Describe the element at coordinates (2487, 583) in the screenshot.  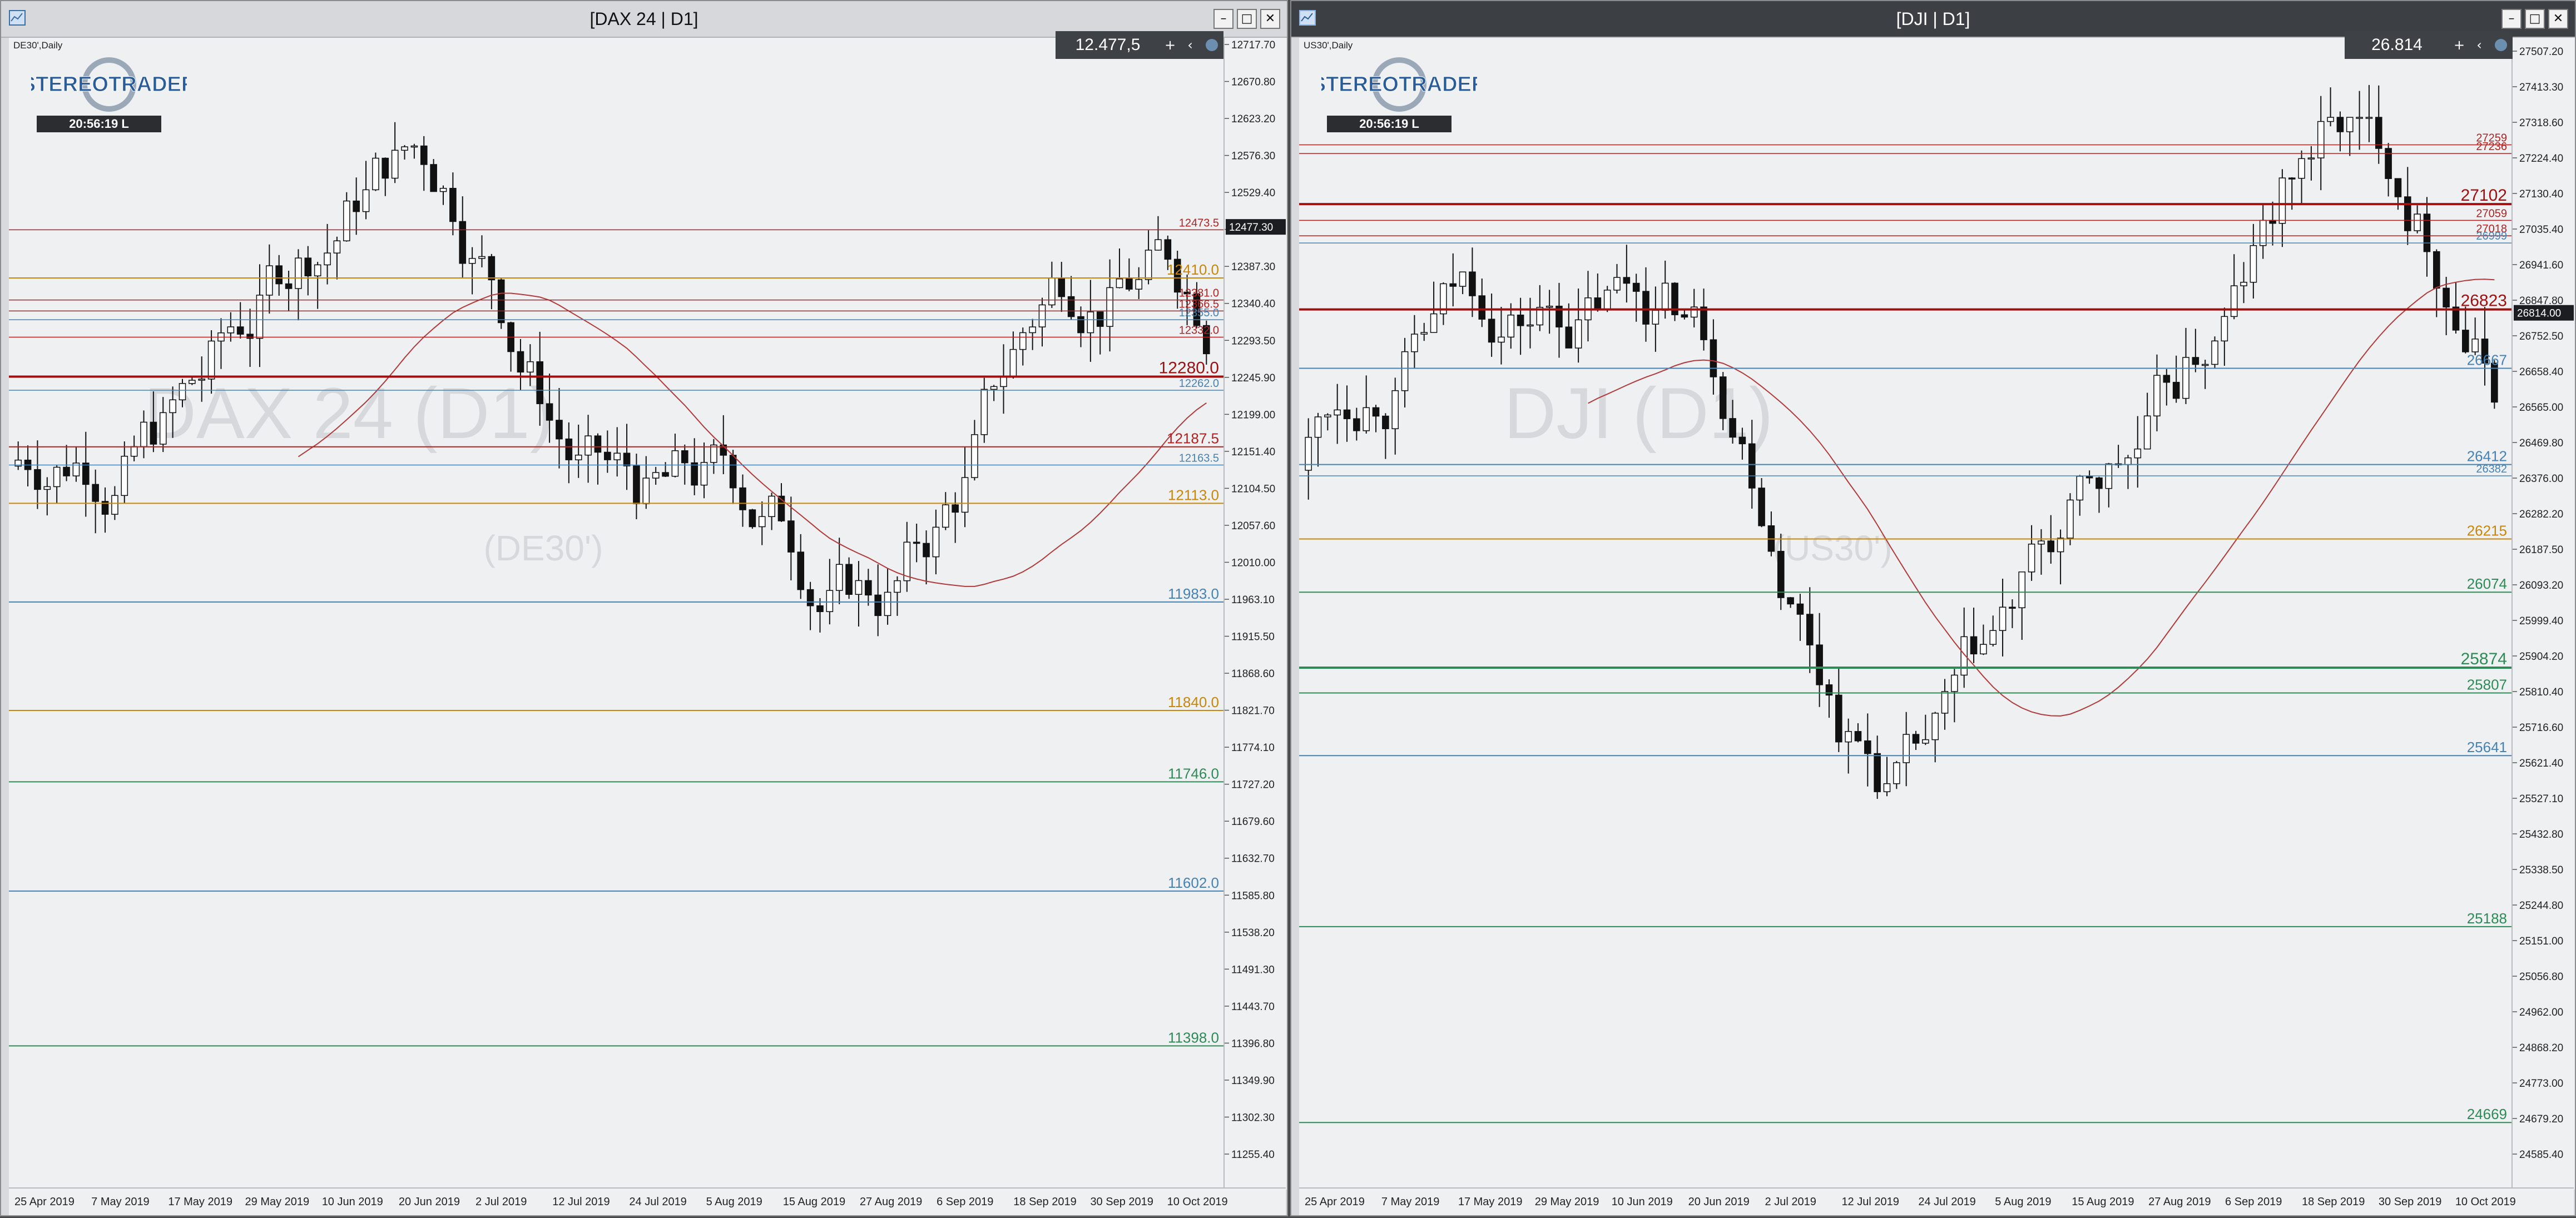
I see `level-label: 26074` at that location.